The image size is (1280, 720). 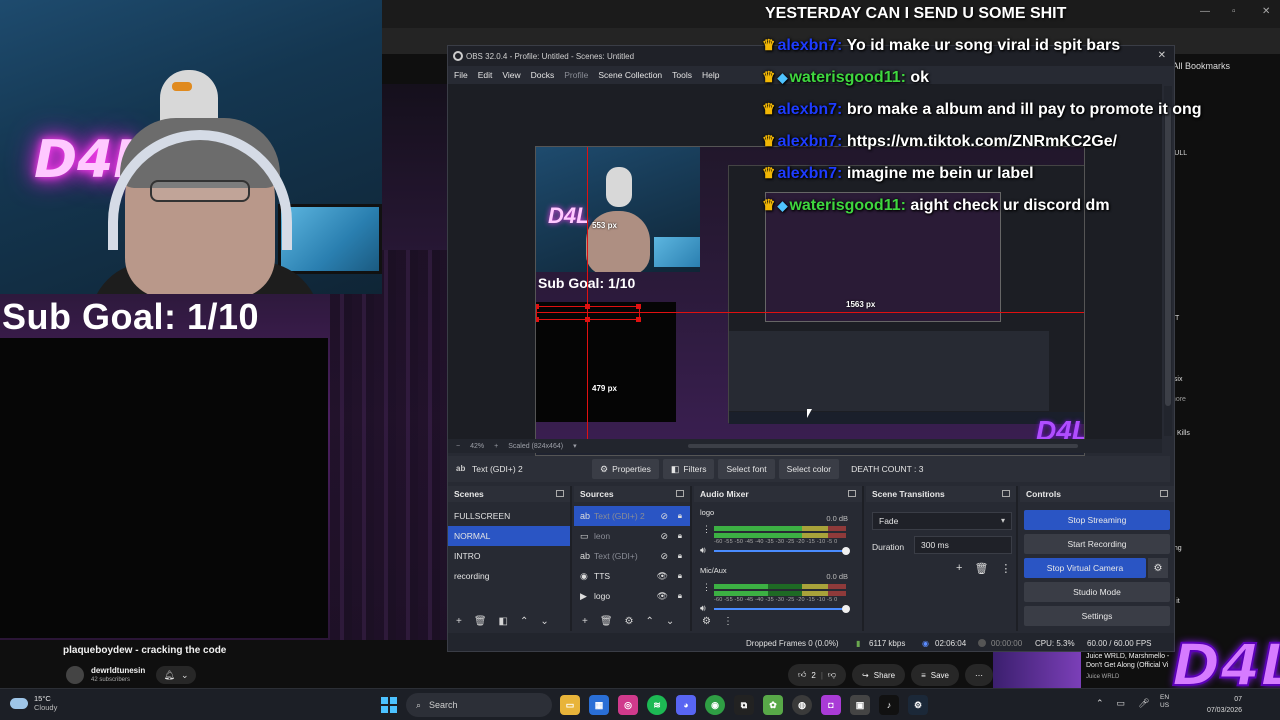 I want to click on gear-icon: ⚙, so click(x=629, y=621).